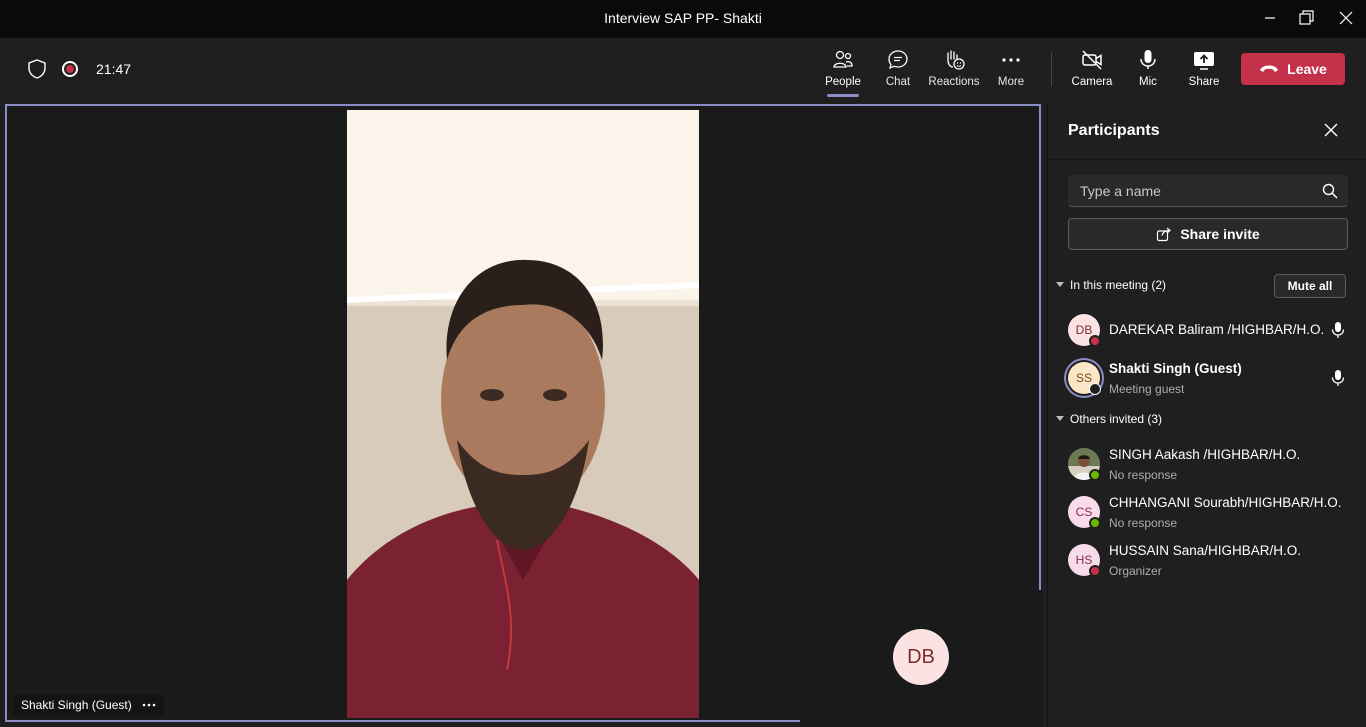 The width and height of the screenshot is (1366, 727). I want to click on avatar: HS, so click(1084, 560).